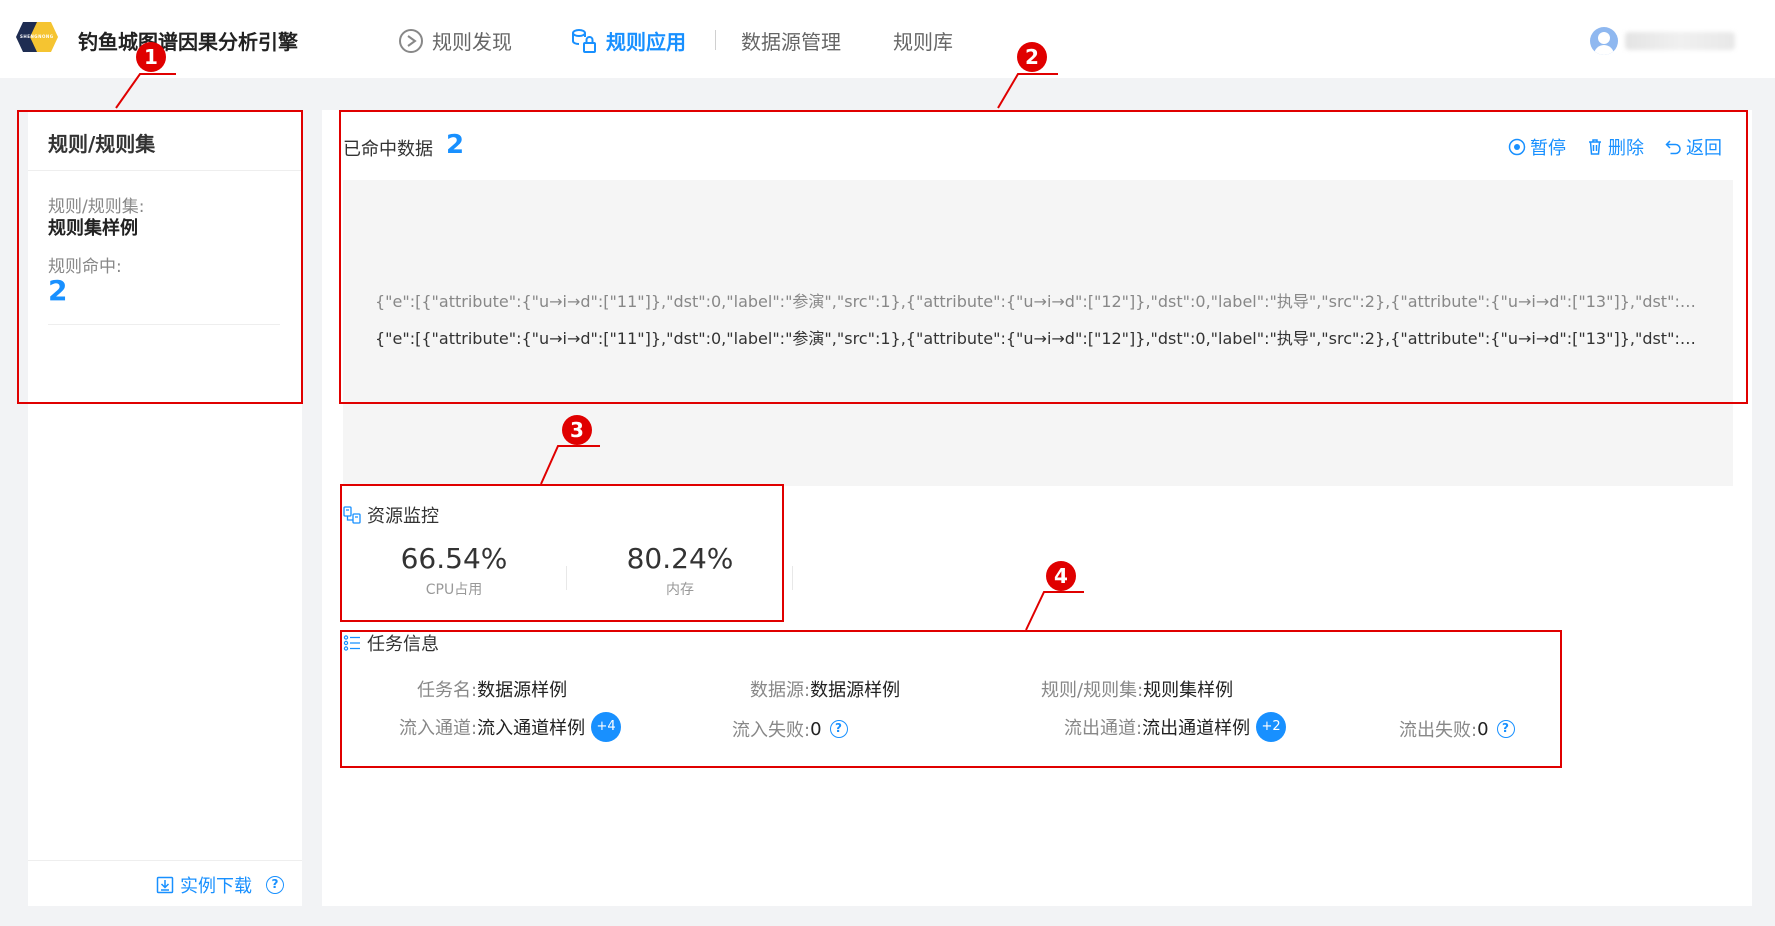 The width and height of the screenshot is (1775, 926). Describe the element at coordinates (188, 42) in the screenshot. I see `app-title: 钓鱼城图谱因果分析引擎` at that location.